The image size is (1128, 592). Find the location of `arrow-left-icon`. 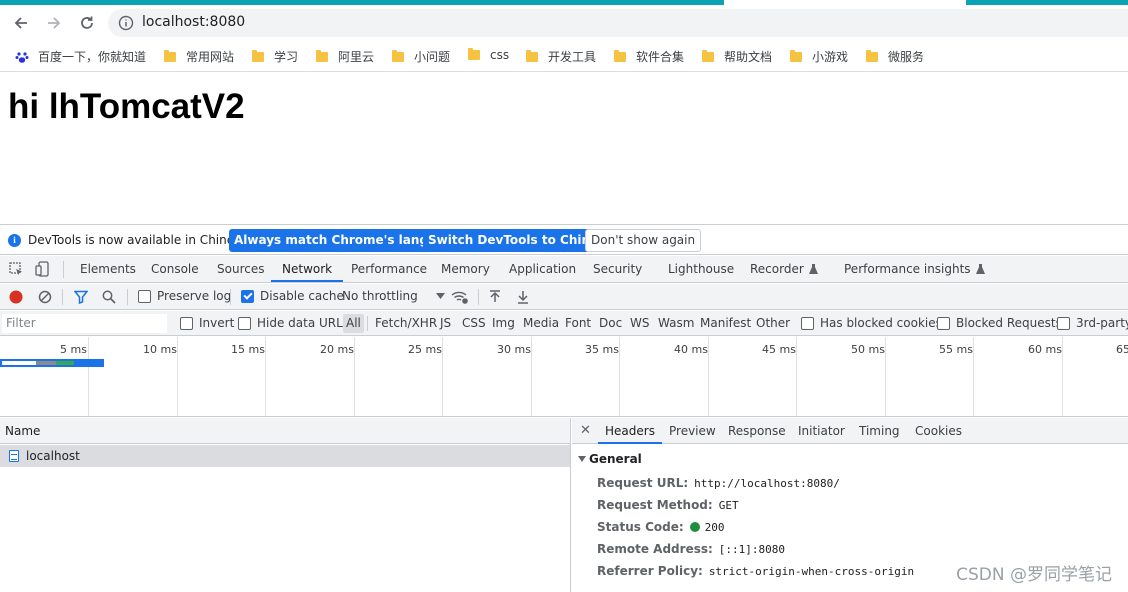

arrow-left-icon is located at coordinates (20, 23).